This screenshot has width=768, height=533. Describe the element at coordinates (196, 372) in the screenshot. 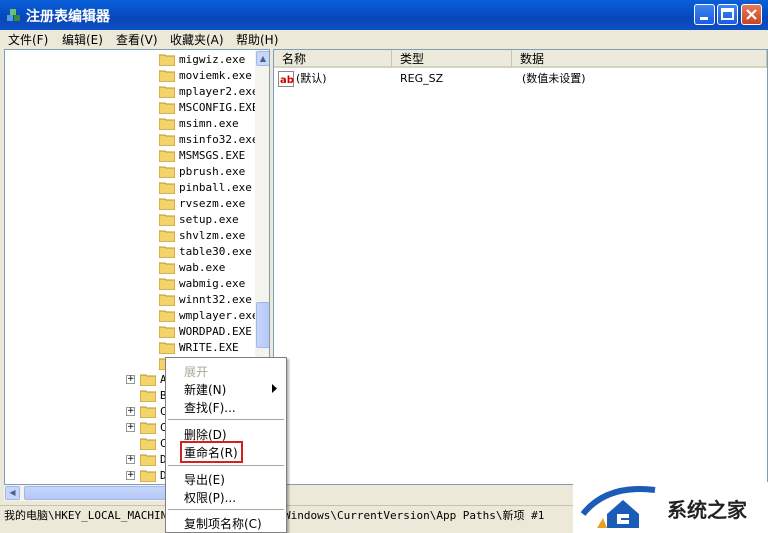

I see `menu-item-expand: 展开` at that location.